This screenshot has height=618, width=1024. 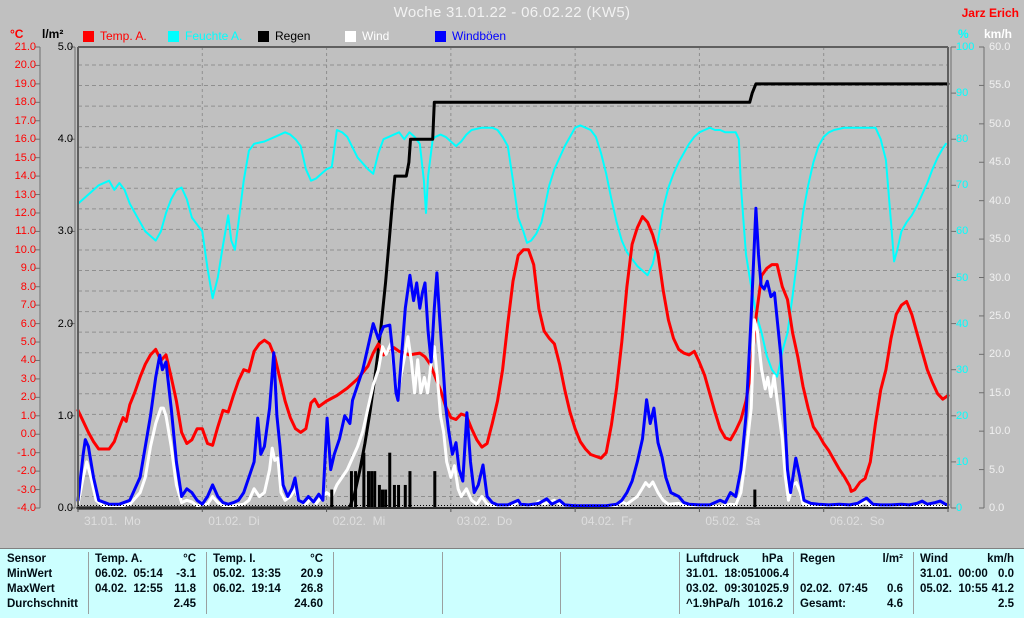 I want to click on day-label: 05.02. Sa, so click(x=733, y=521).